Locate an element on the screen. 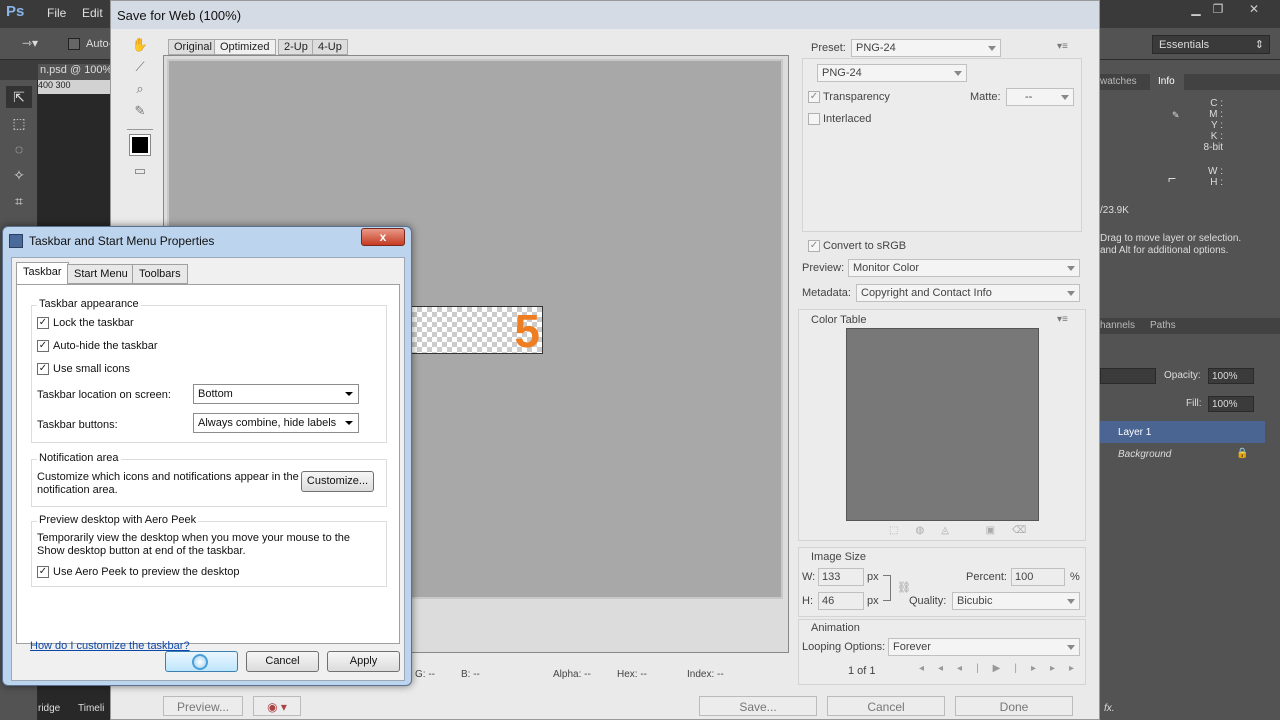 This screenshot has width=1280, height=720. image-size-label: Image Size is located at coordinates (839, 557).